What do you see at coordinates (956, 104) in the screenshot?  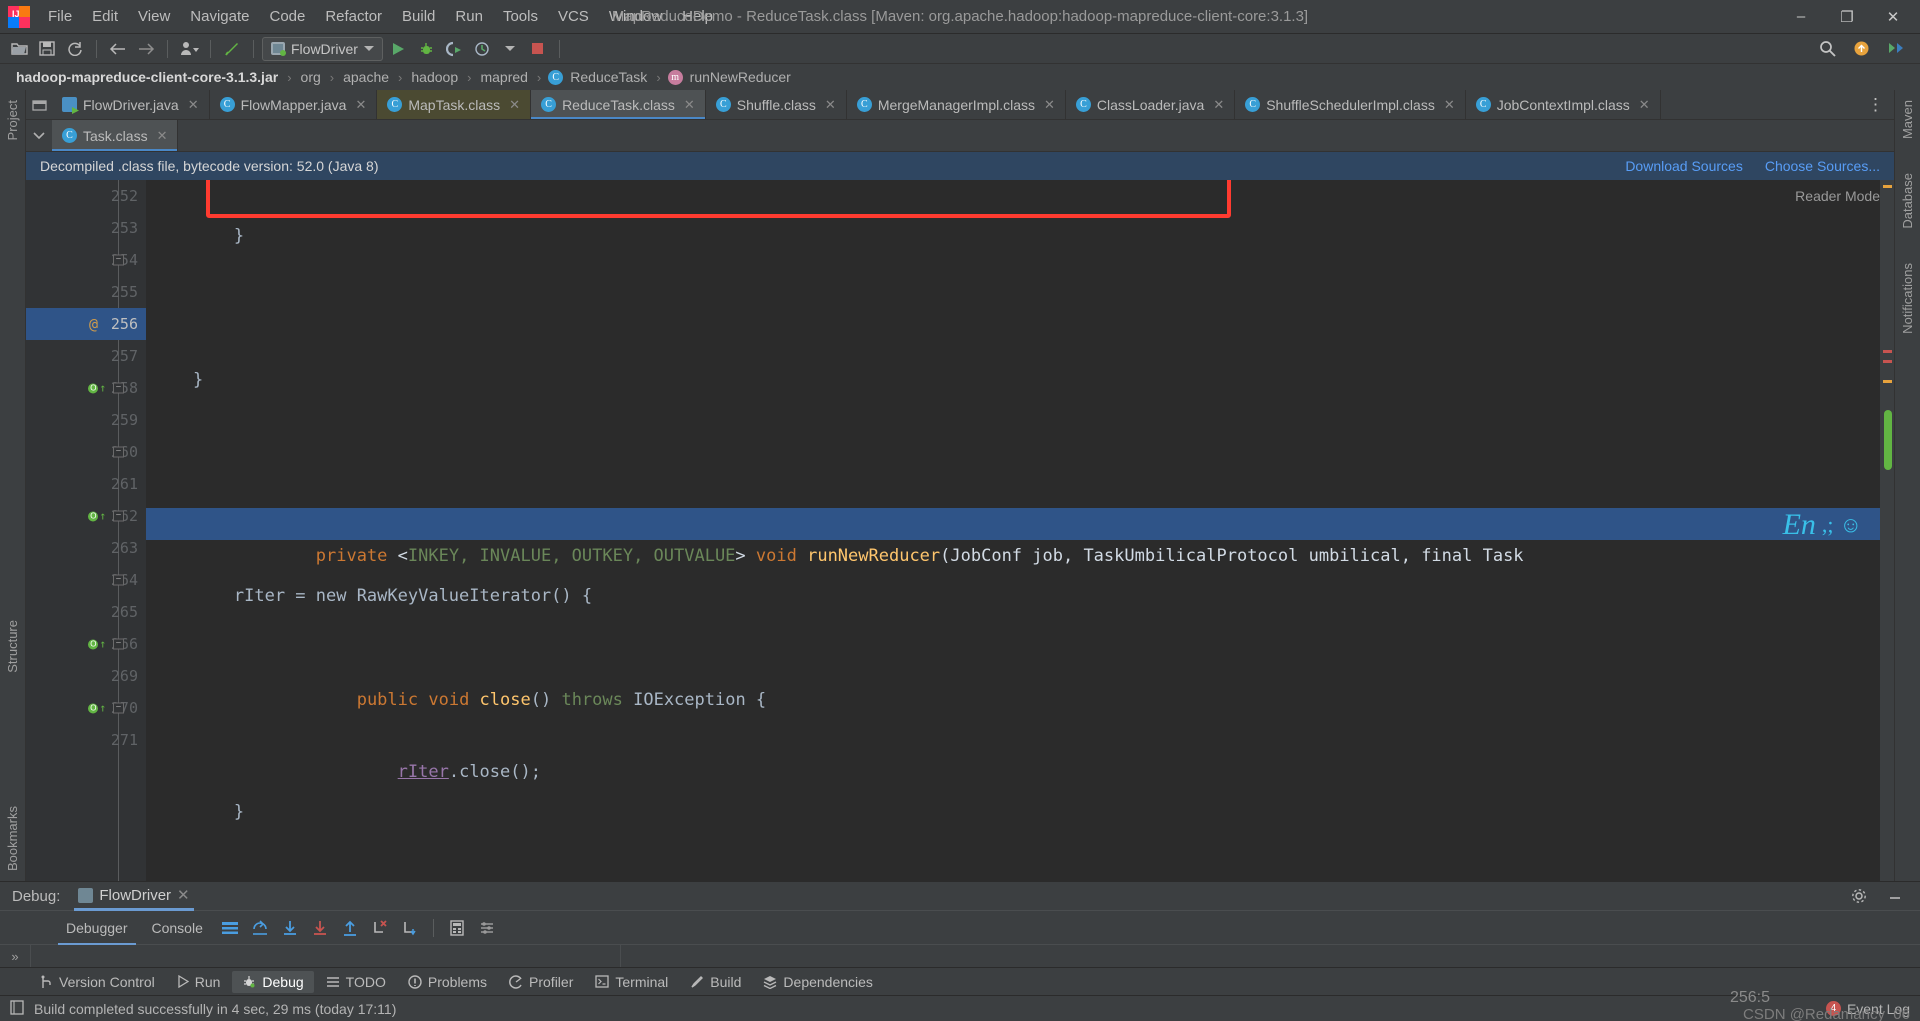 I see `tab-mergemanagerimpl-class: C MergeManagerImpl.class ✕` at bounding box center [956, 104].